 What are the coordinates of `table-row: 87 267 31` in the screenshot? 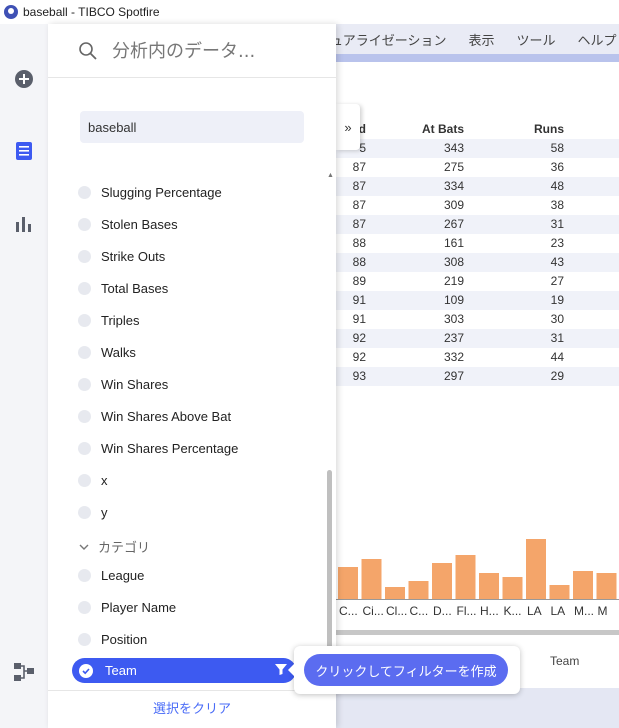 It's located at (477, 224).